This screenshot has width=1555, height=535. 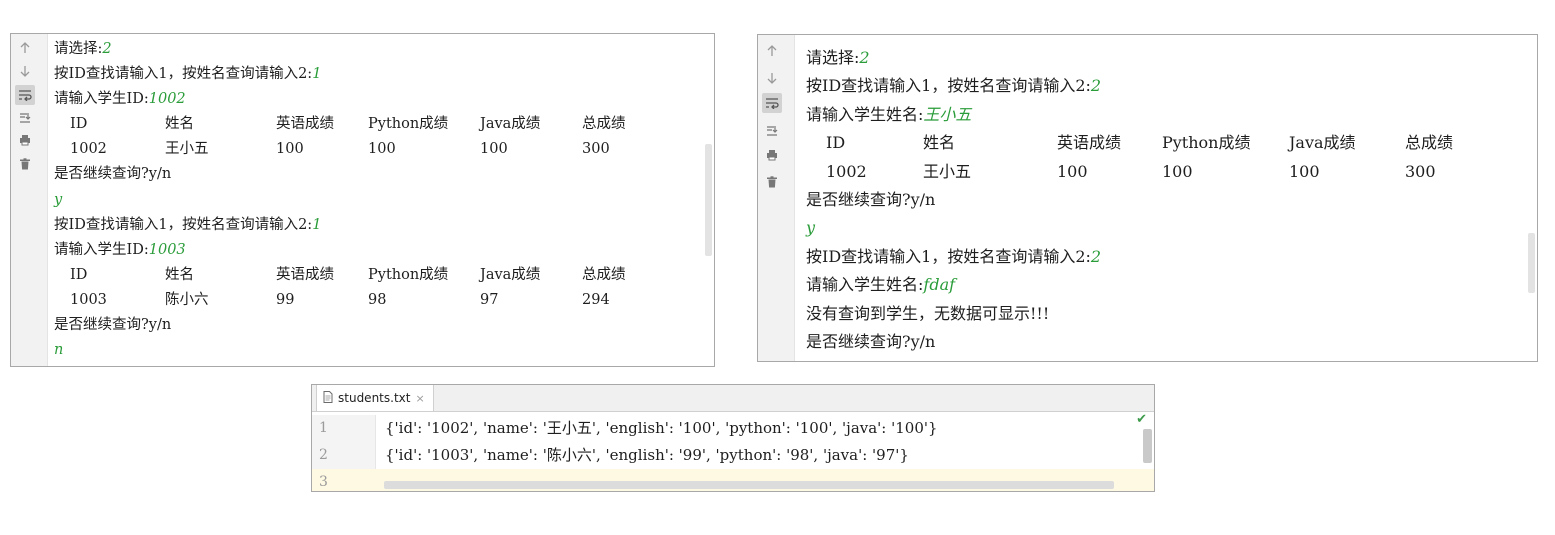 I want to click on line-number: 1, so click(x=343, y=428).